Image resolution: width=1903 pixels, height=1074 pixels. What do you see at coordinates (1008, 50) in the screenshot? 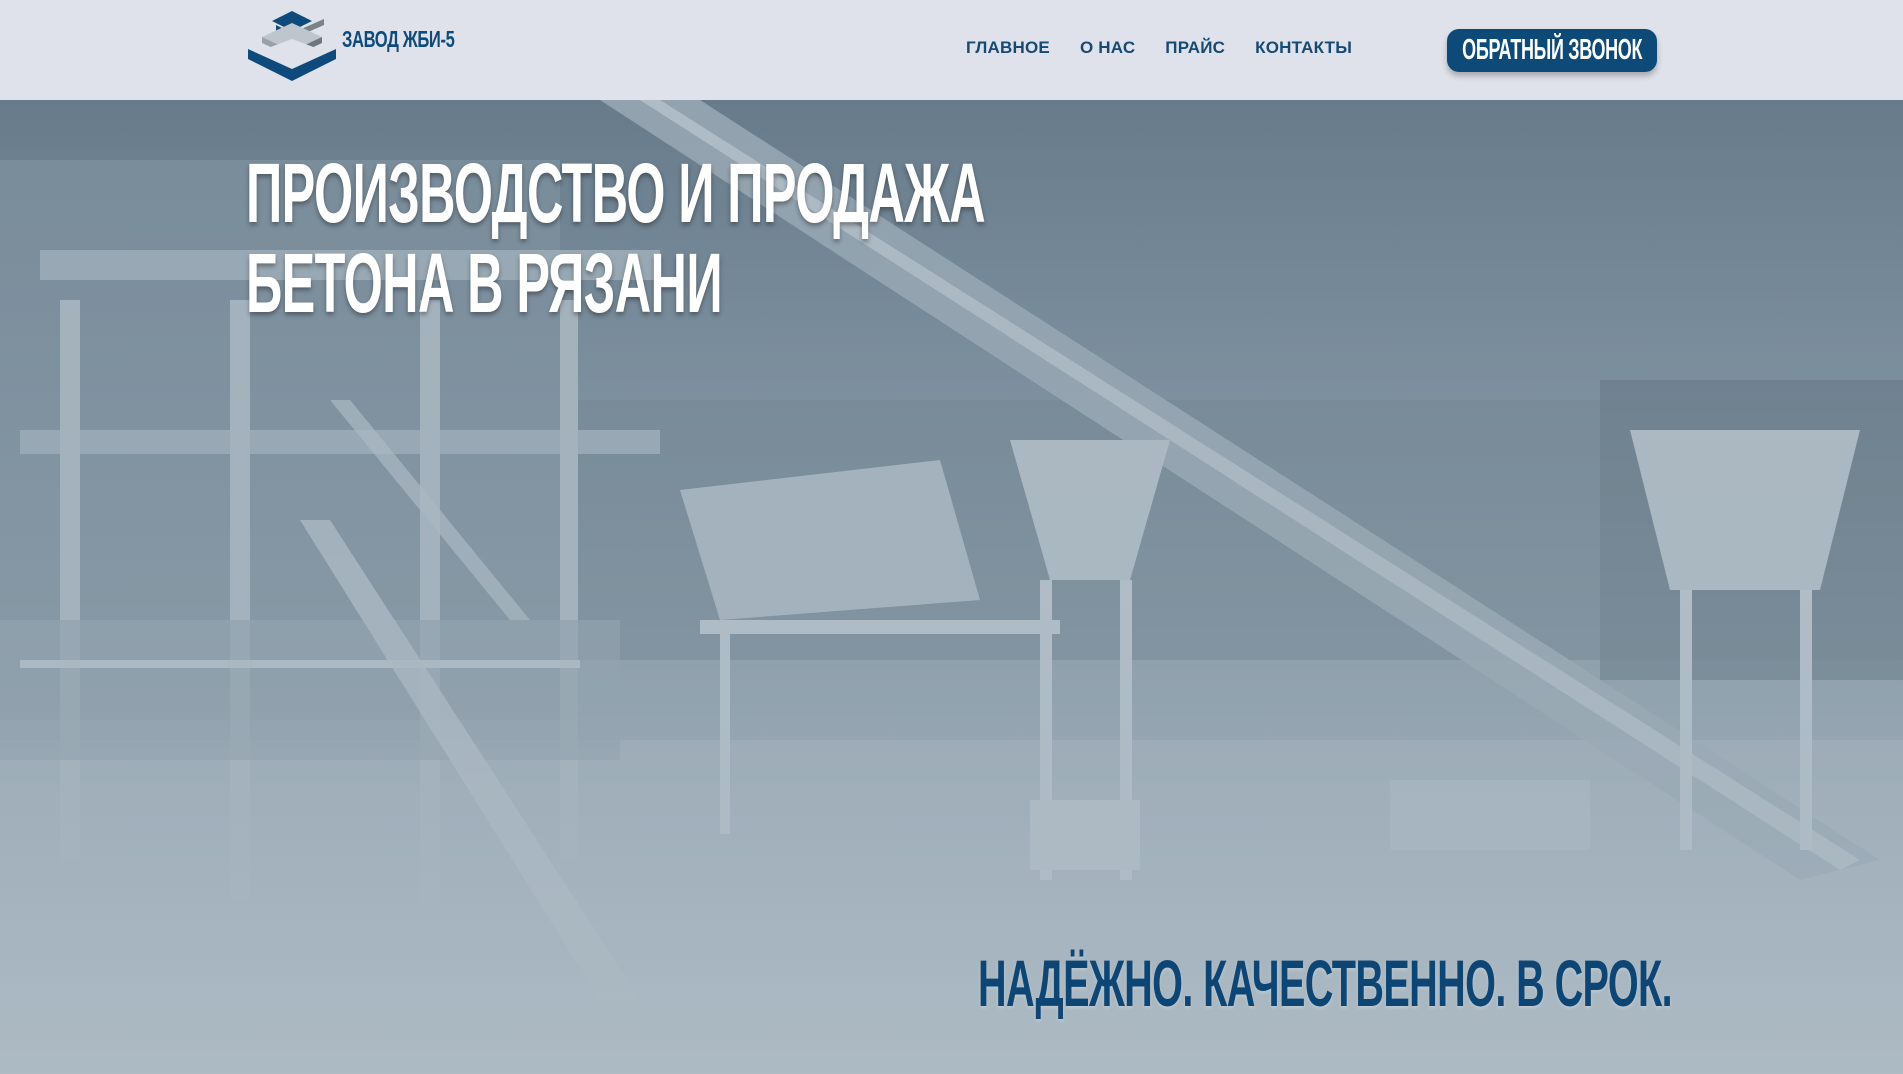
I see `nav-item-home: ГЛАВНОЕ` at bounding box center [1008, 50].